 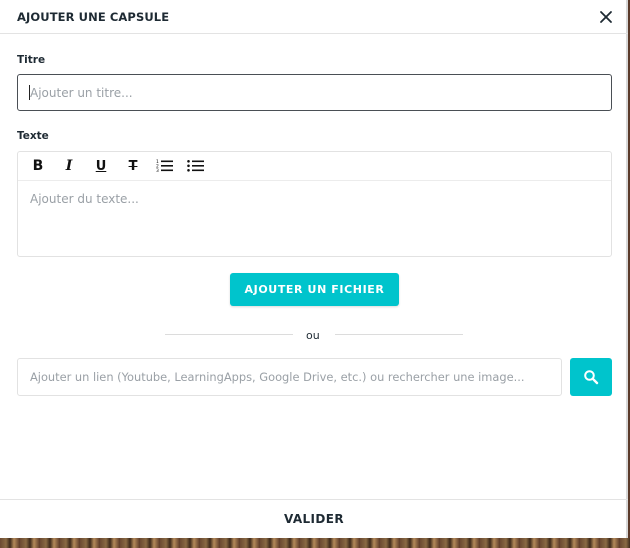 I want to click on or-separator: ou, so click(x=313, y=335).